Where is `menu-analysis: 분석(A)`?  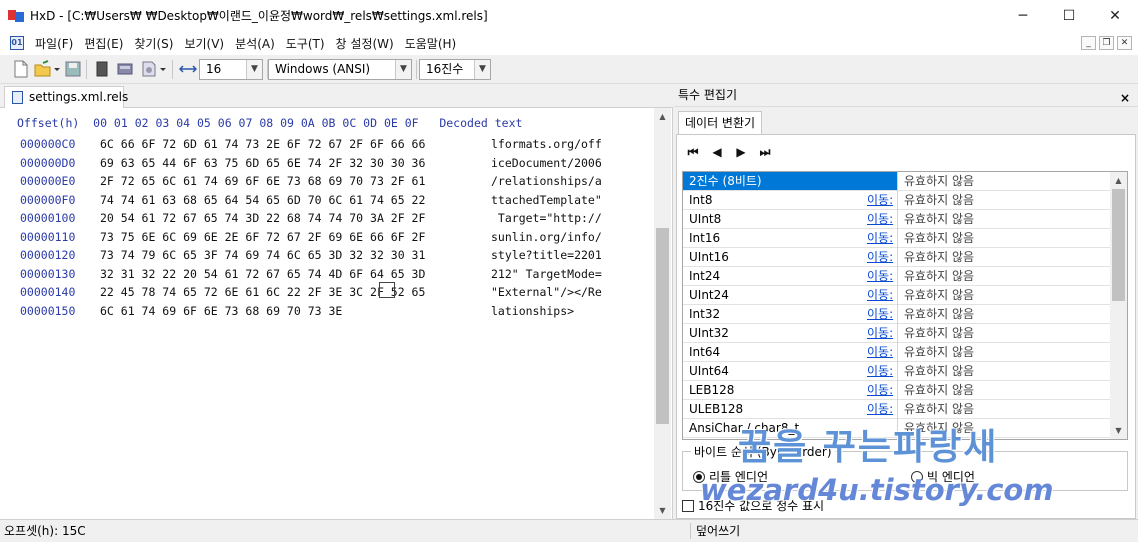 menu-analysis: 분석(A) is located at coordinates (255, 43).